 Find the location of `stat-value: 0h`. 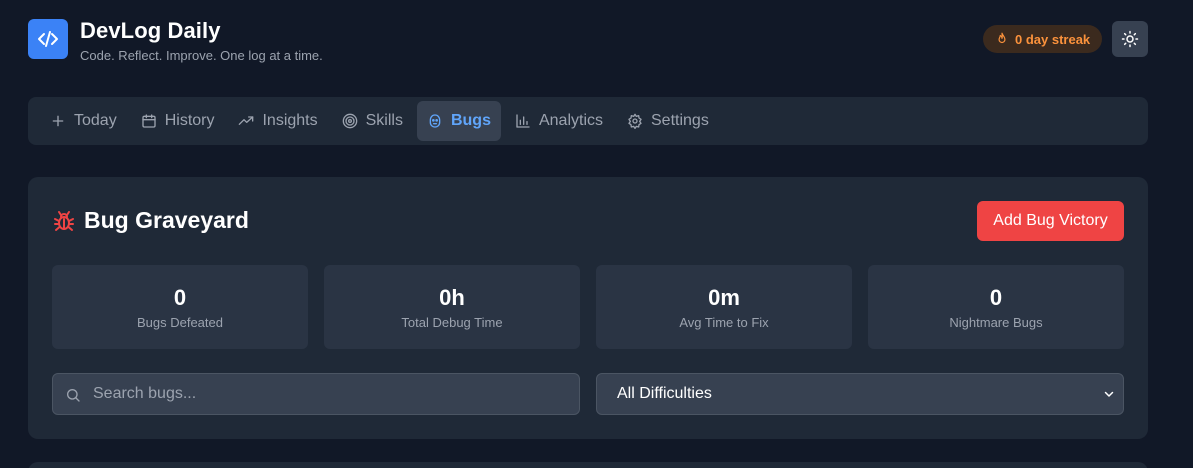

stat-value: 0h is located at coordinates (452, 297).